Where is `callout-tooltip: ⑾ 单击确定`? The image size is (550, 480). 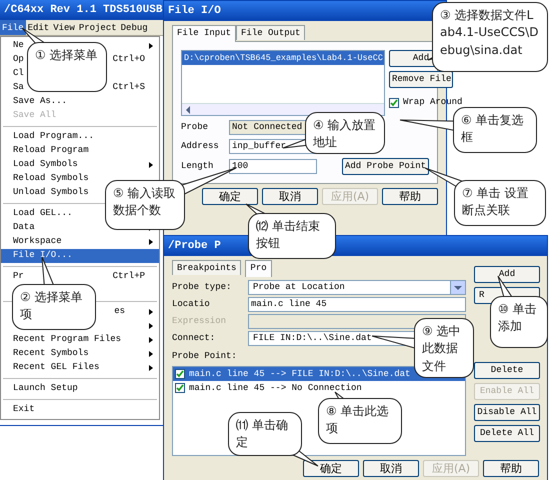
callout-tooltip: ⑾ 单击确定 is located at coordinates (265, 434).